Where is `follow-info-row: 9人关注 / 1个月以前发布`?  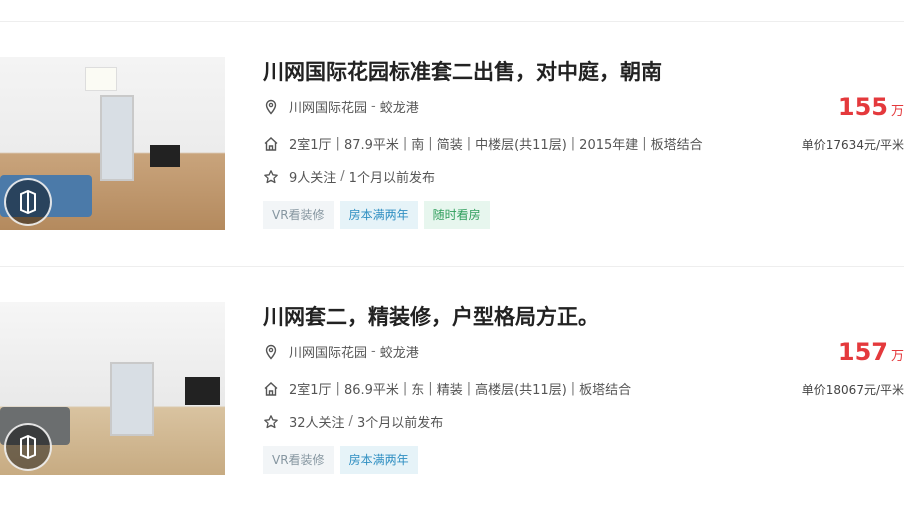 follow-info-row: 9人关注 / 1个月以前发布 is located at coordinates (349, 176).